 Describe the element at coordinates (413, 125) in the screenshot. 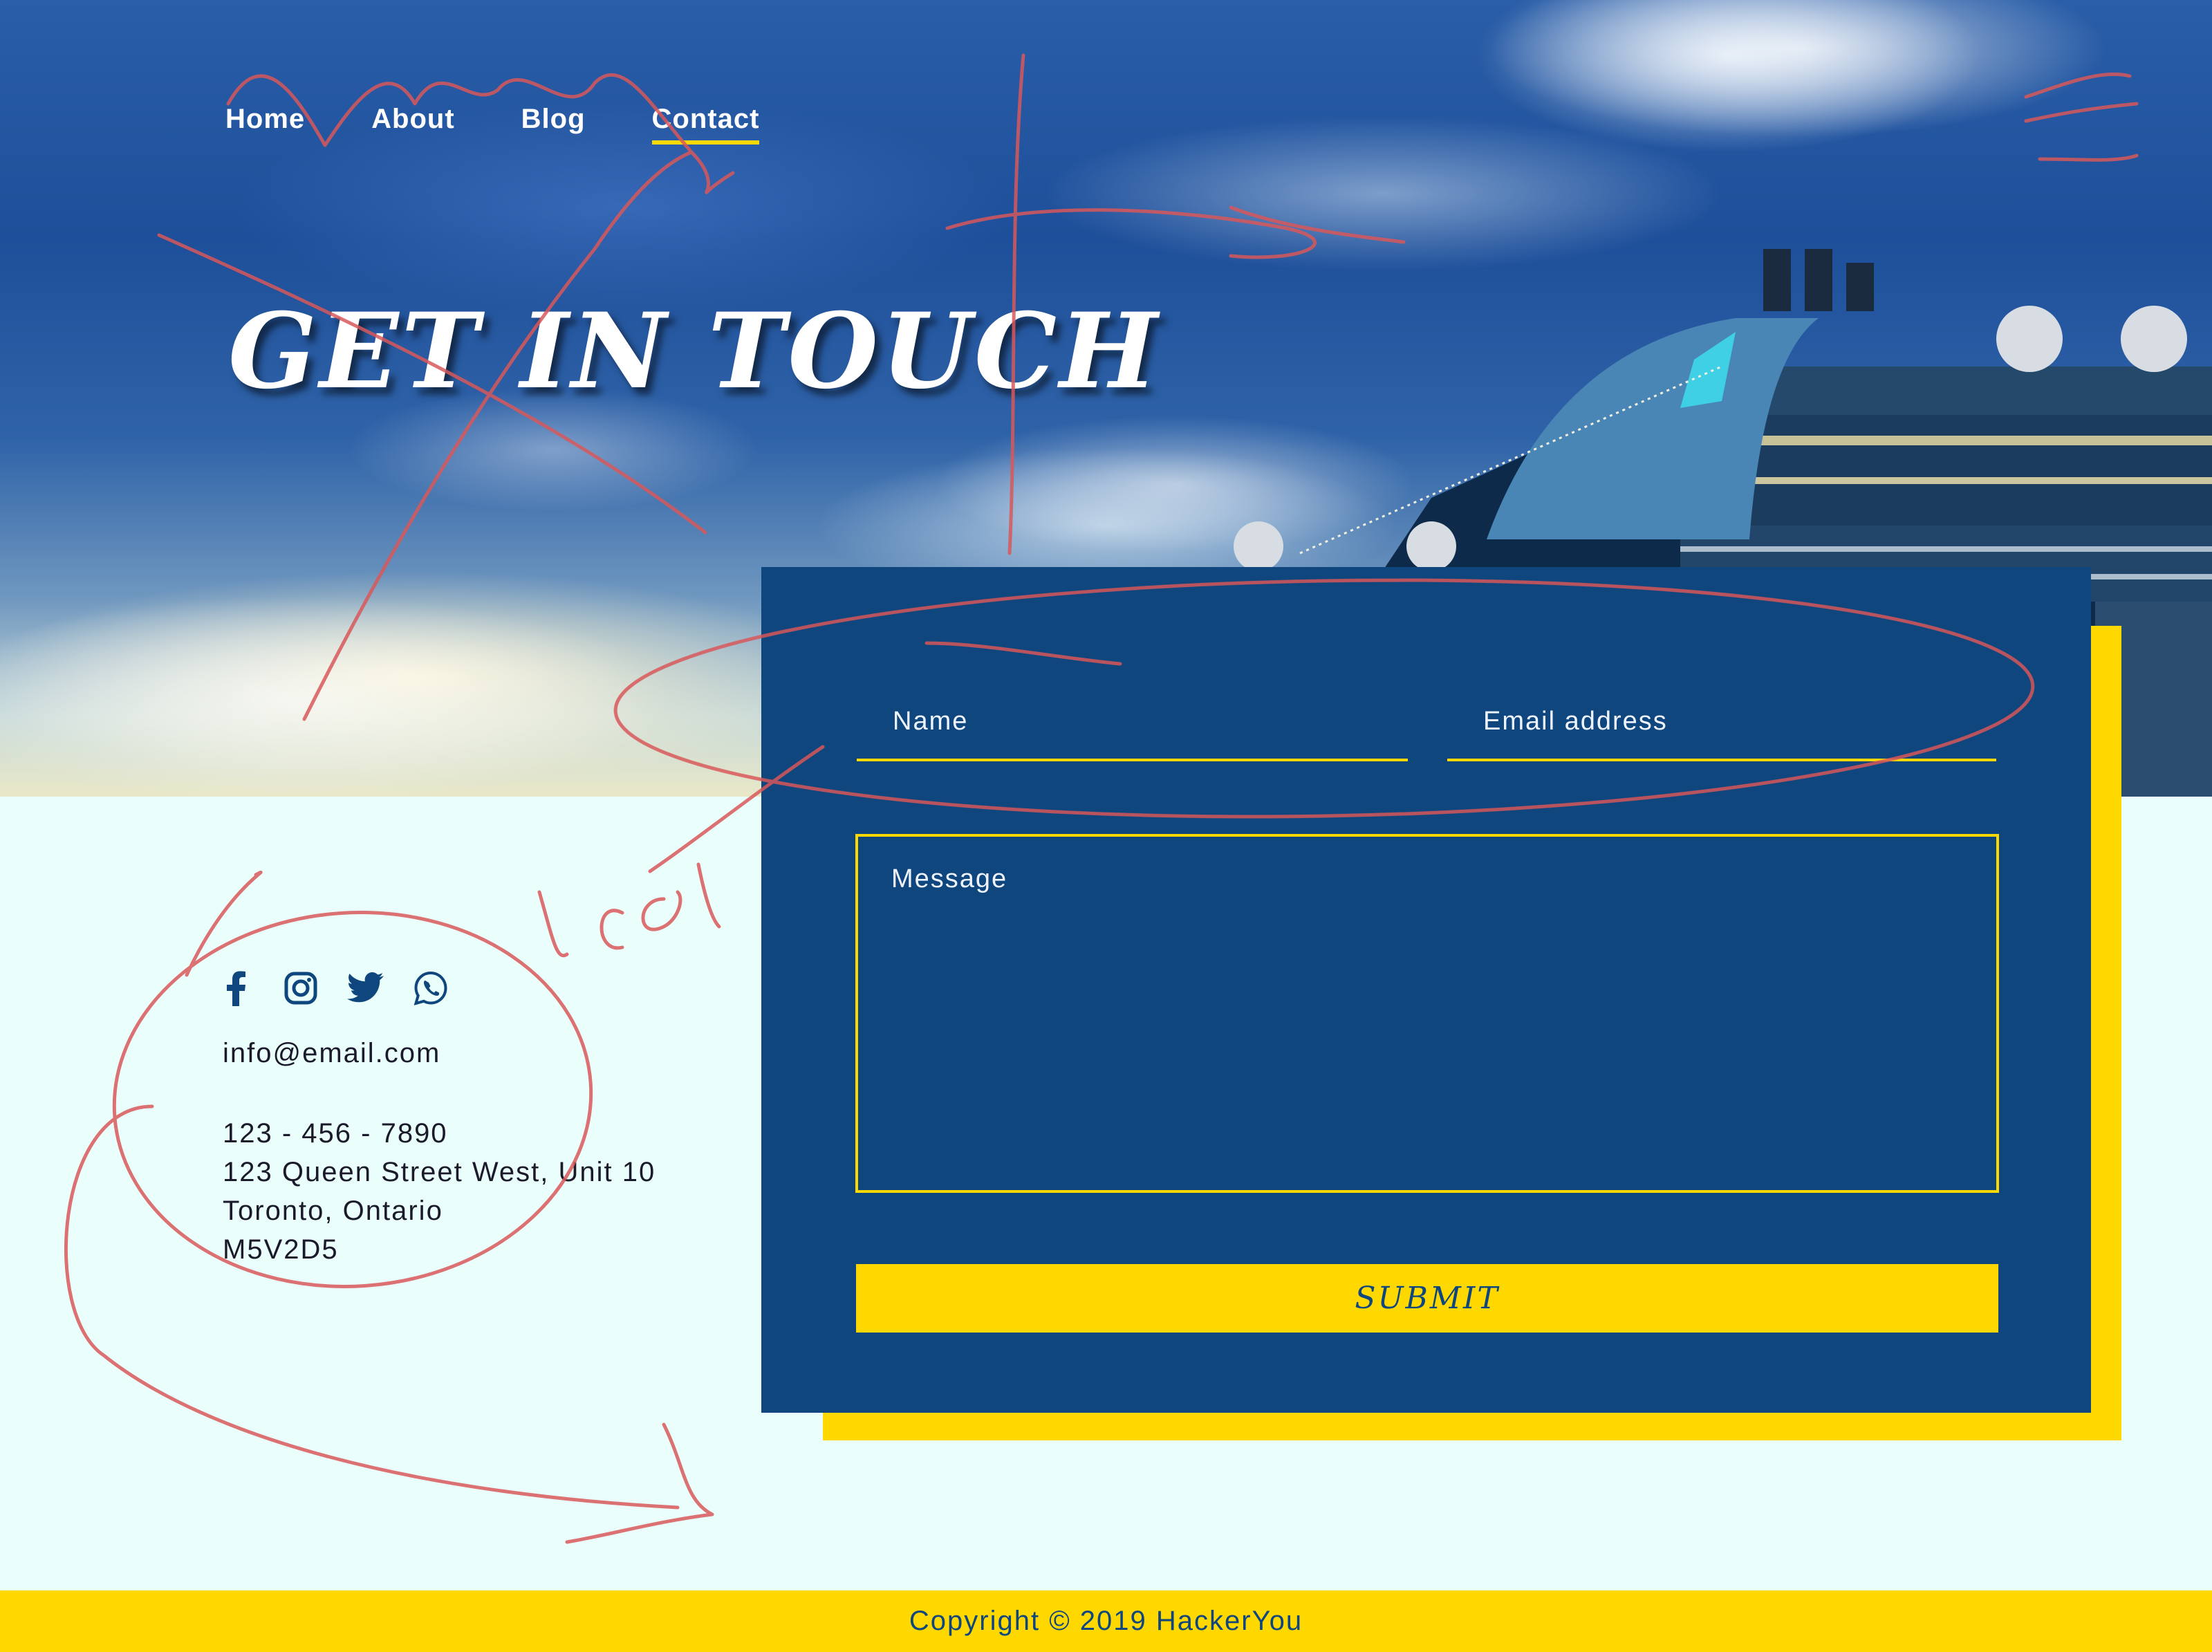

I see `nav-about: About` at that location.